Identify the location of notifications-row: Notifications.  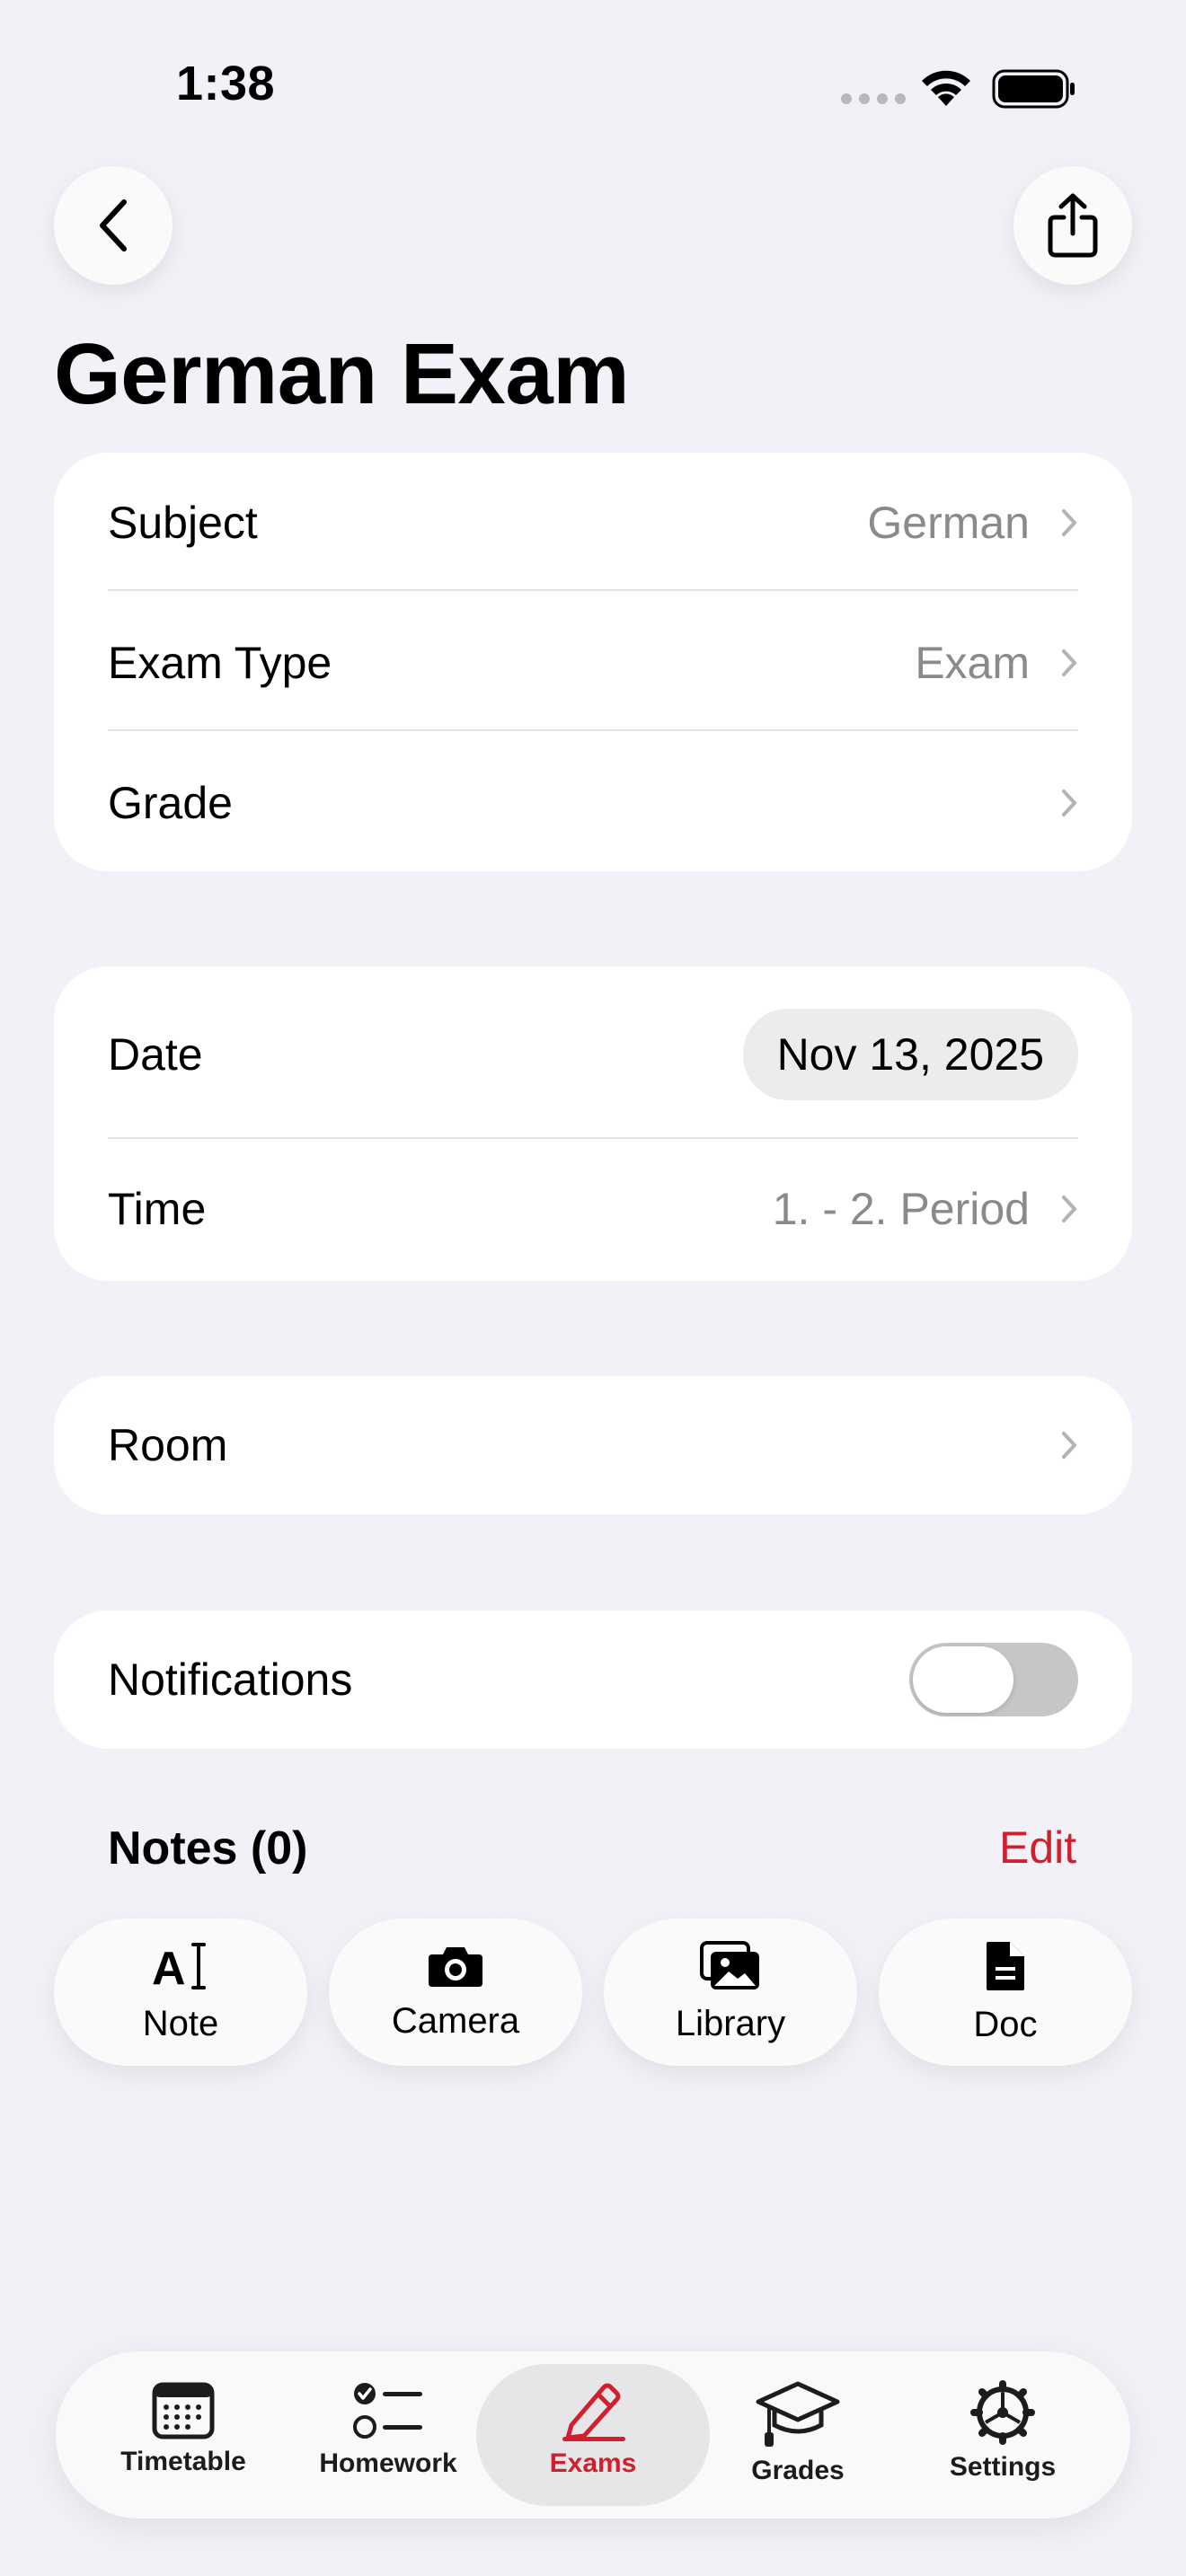
(593, 1679).